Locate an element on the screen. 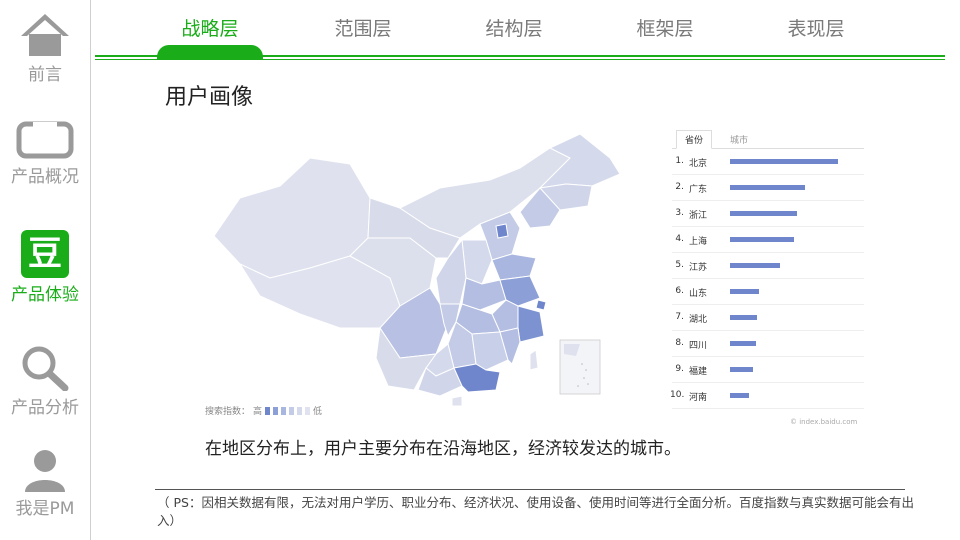 Image resolution: width=960 pixels, height=540 pixels. sidebar-item-overview: 产品概况 is located at coordinates (45, 153).